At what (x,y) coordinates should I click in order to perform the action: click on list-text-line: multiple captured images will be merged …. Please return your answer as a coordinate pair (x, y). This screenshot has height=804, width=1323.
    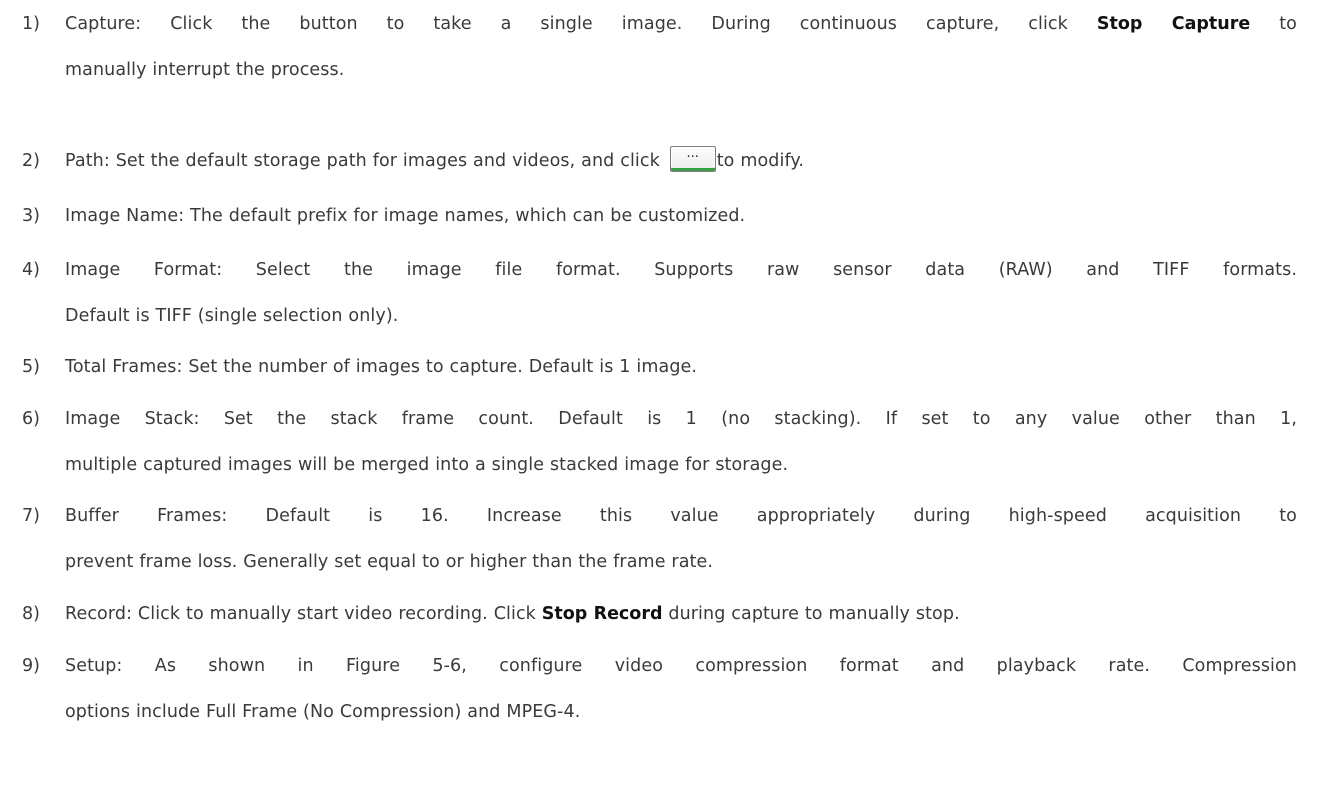
    Looking at the image, I should click on (427, 465).